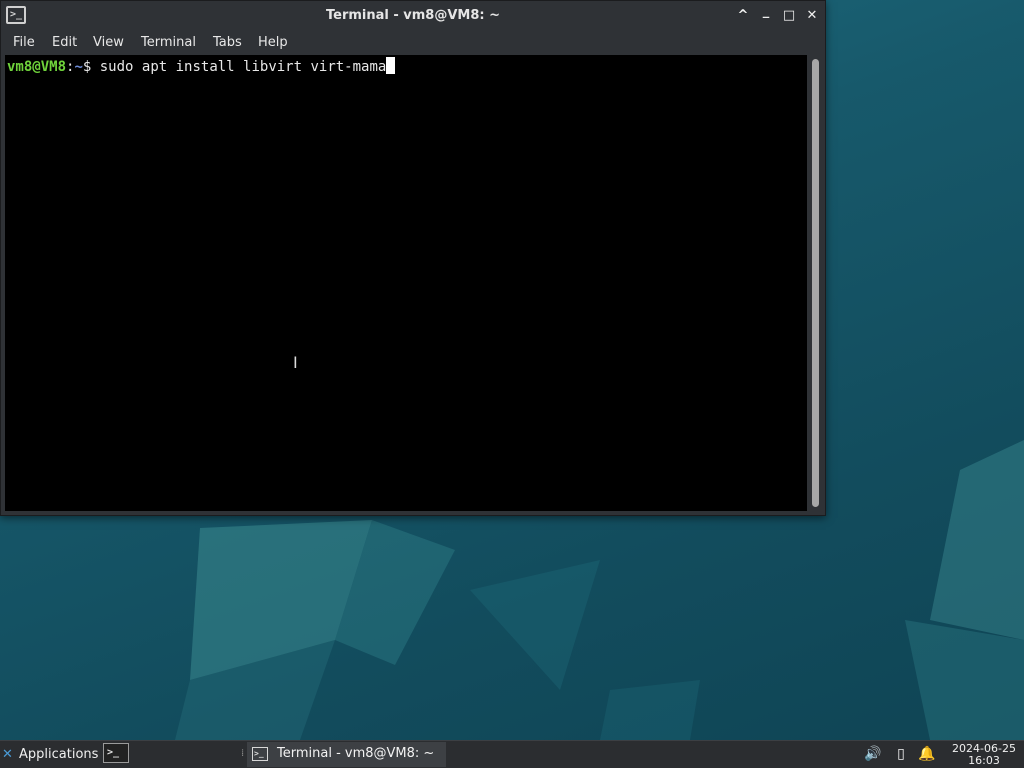  What do you see at coordinates (227, 42) in the screenshot?
I see `menu-tabs: Tabs` at bounding box center [227, 42].